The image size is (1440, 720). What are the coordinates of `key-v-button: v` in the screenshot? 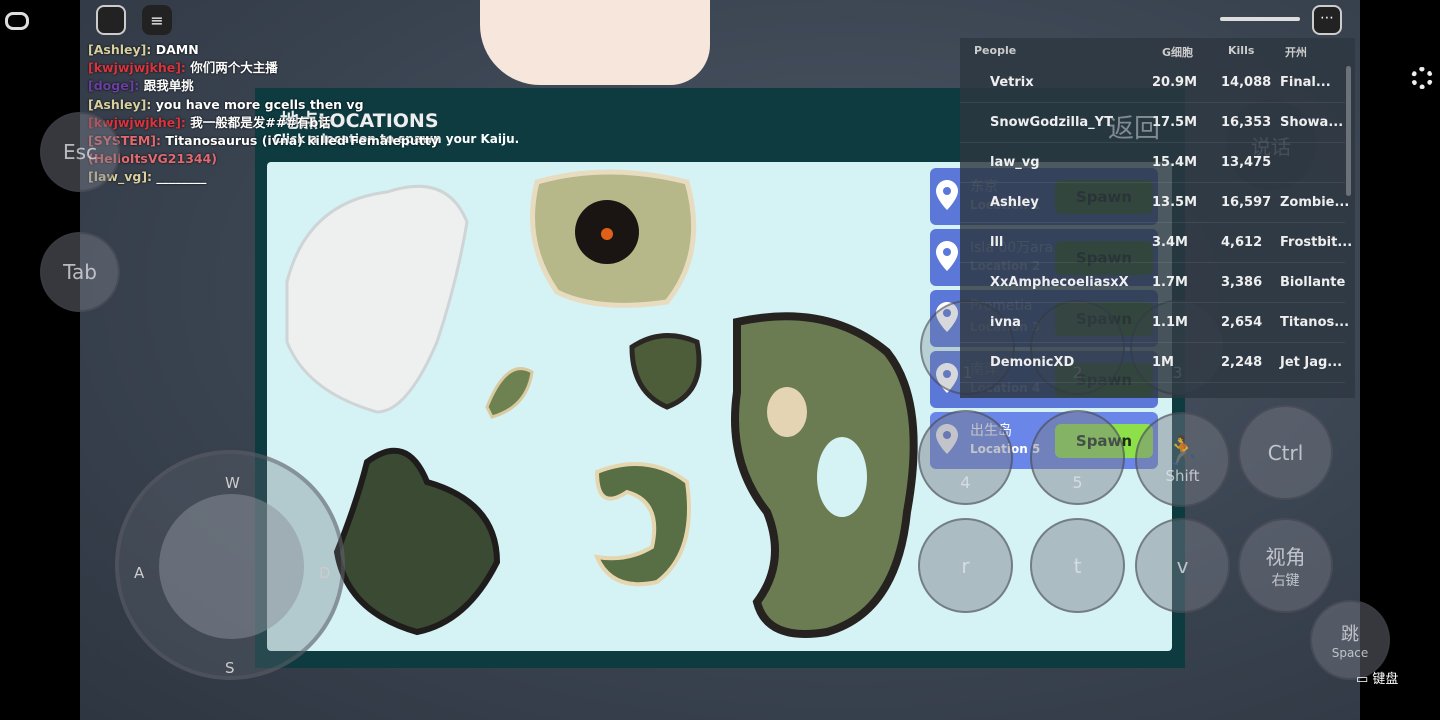 It's located at (1182, 565).